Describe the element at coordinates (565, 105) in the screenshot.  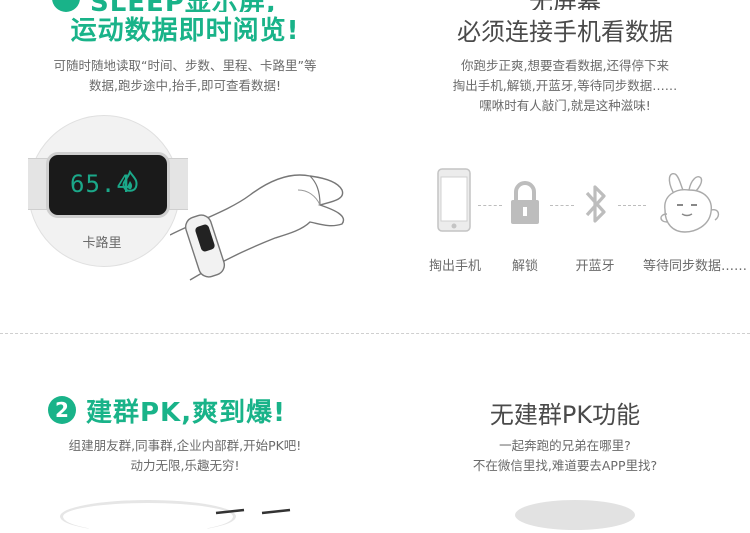
I see `section1-right-desc-line3: 嘿咻时有人敲门,就是这种滋味!` at that location.